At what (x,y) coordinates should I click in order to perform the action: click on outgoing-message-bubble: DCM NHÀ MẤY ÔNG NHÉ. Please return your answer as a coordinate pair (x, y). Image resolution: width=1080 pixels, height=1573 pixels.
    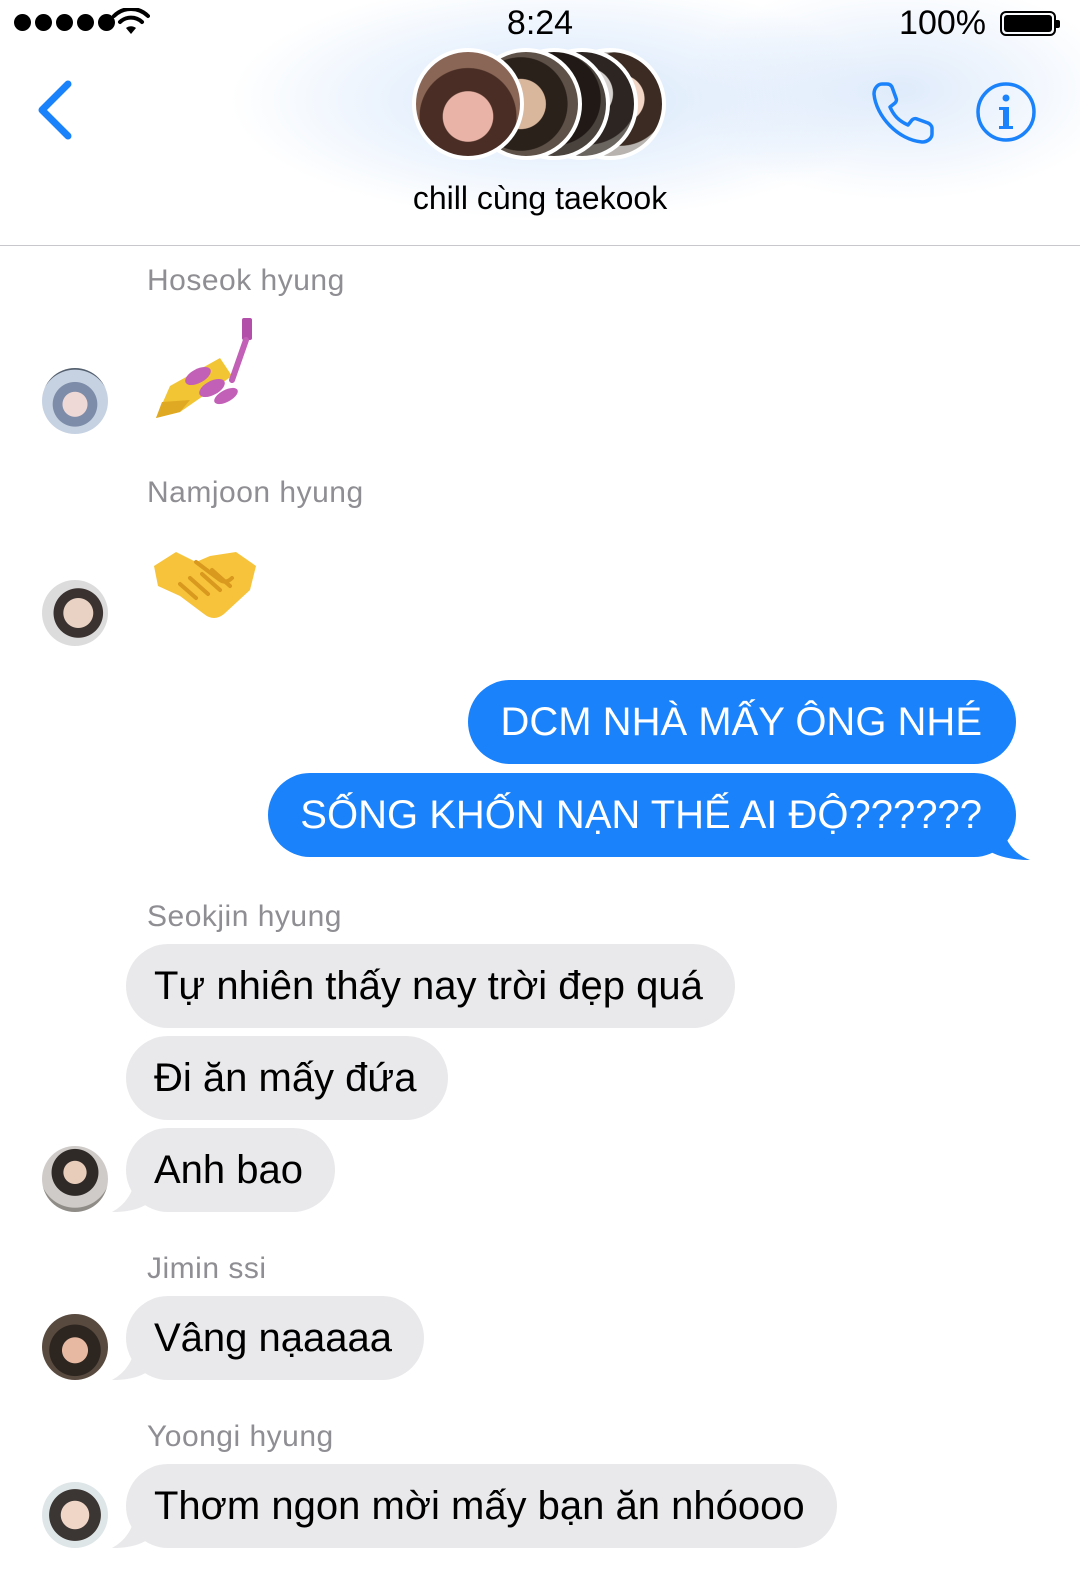
    Looking at the image, I should click on (742, 722).